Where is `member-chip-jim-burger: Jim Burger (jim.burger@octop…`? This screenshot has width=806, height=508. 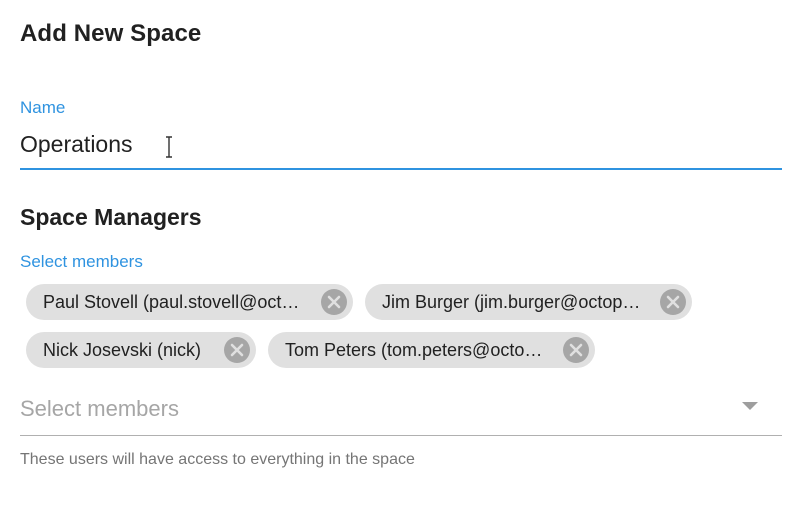
member-chip-jim-burger: Jim Burger (jim.burger@octop… is located at coordinates (528, 302).